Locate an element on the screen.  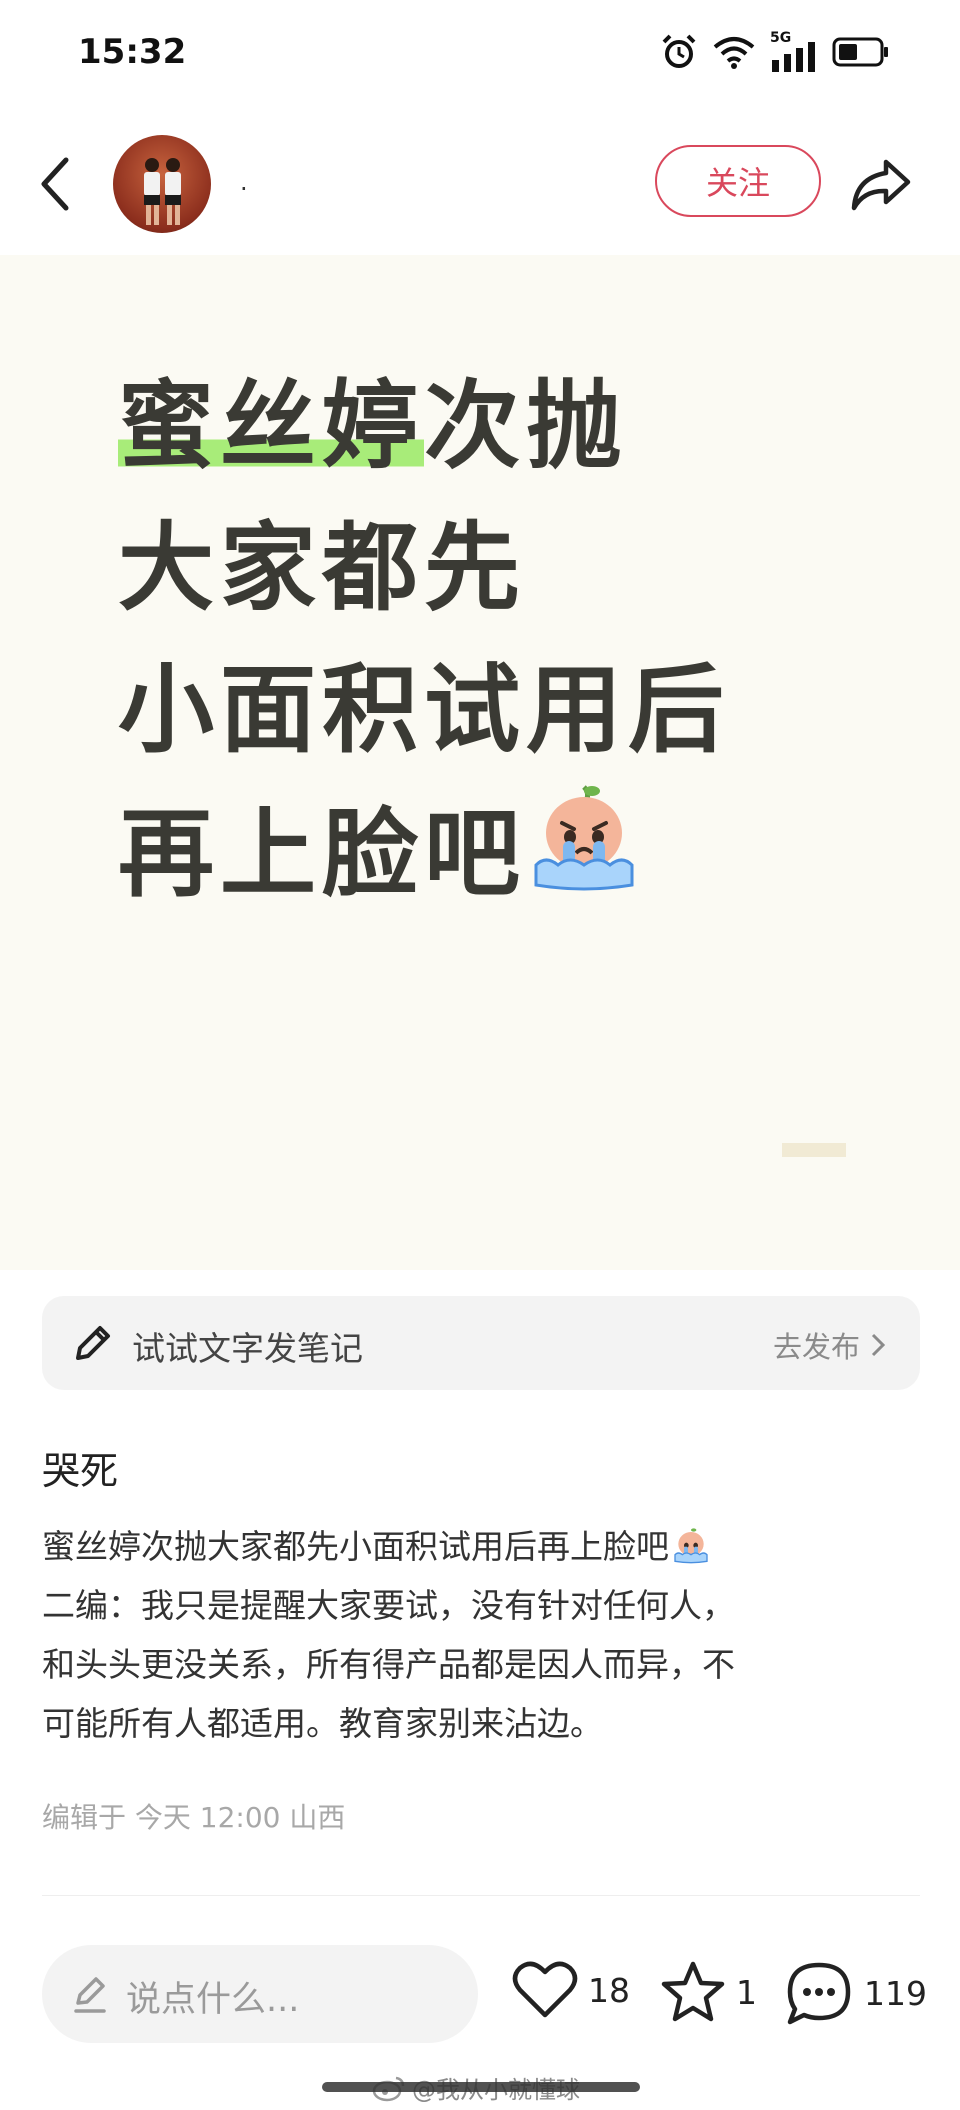
post-body-line-3: 和头头更没关系，所有得产品都是因人而异，不 is located at coordinates (388, 1664).